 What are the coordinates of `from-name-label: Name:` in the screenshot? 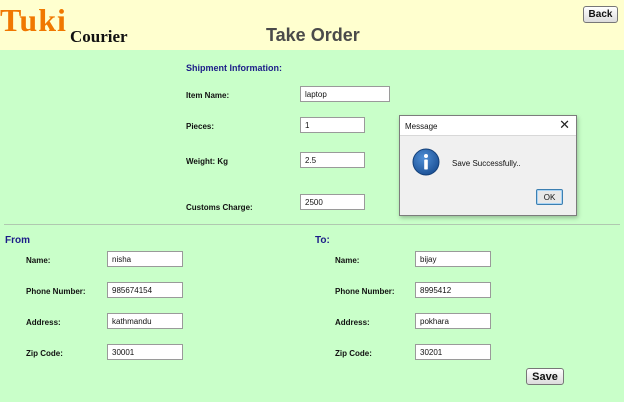 It's located at (38, 260).